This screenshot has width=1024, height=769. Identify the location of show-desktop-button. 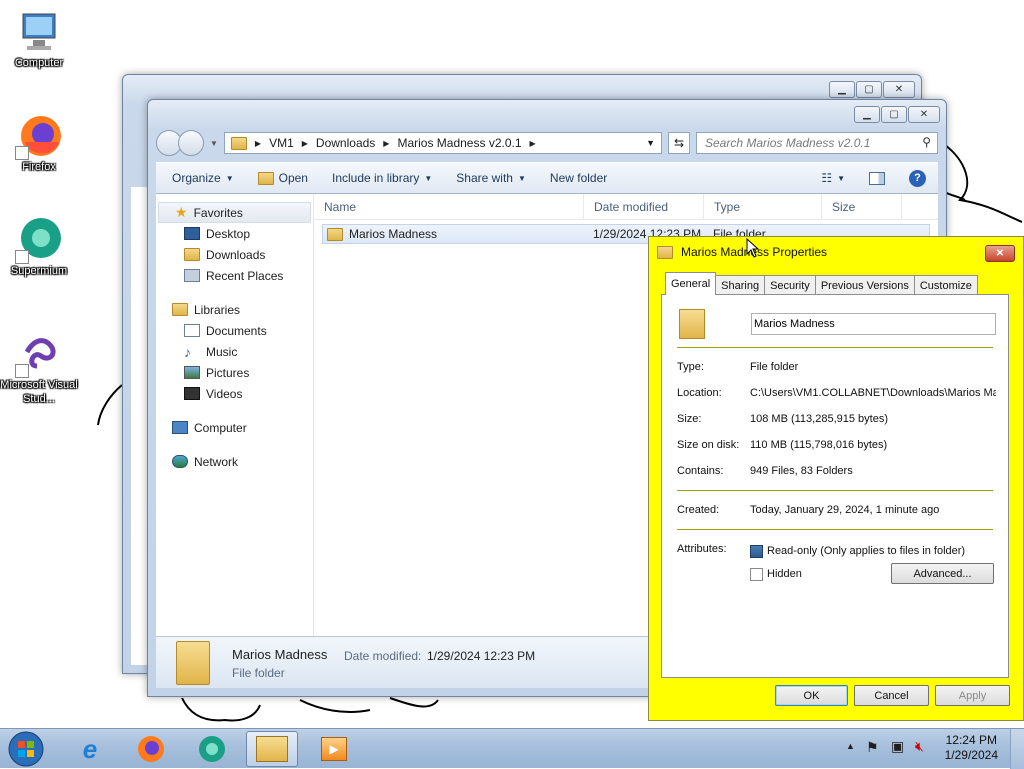
(1017, 749).